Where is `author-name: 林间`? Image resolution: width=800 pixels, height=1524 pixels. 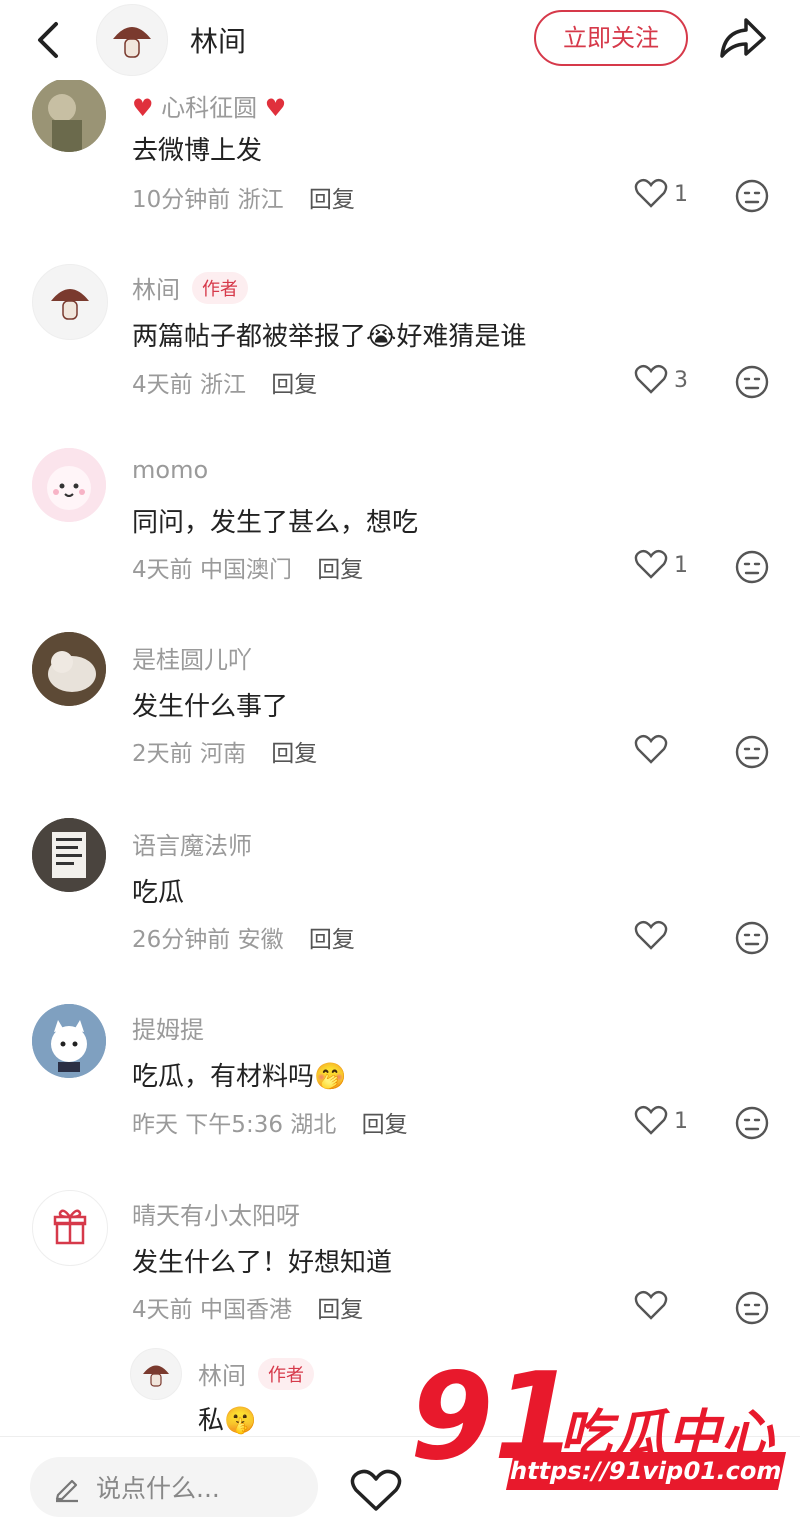
author-name: 林间 is located at coordinates (218, 41).